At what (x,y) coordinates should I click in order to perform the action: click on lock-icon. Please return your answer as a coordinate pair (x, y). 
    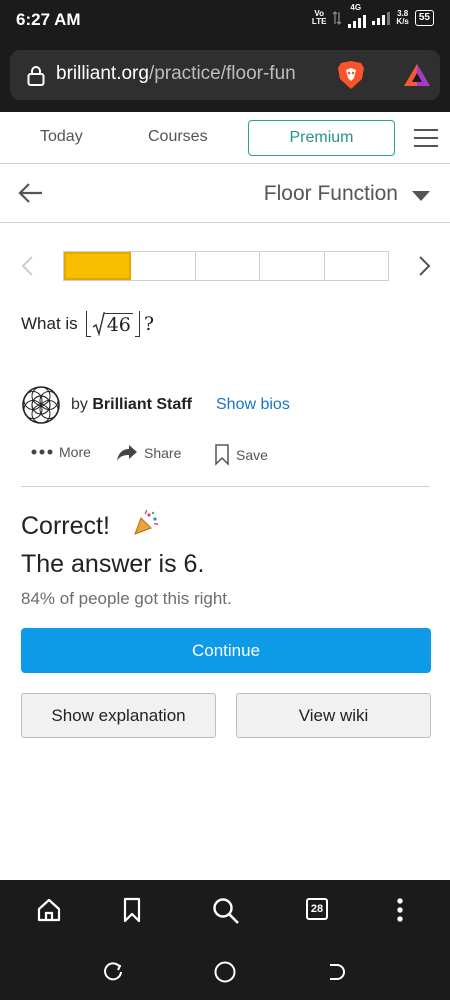
    Looking at the image, I should click on (36, 76).